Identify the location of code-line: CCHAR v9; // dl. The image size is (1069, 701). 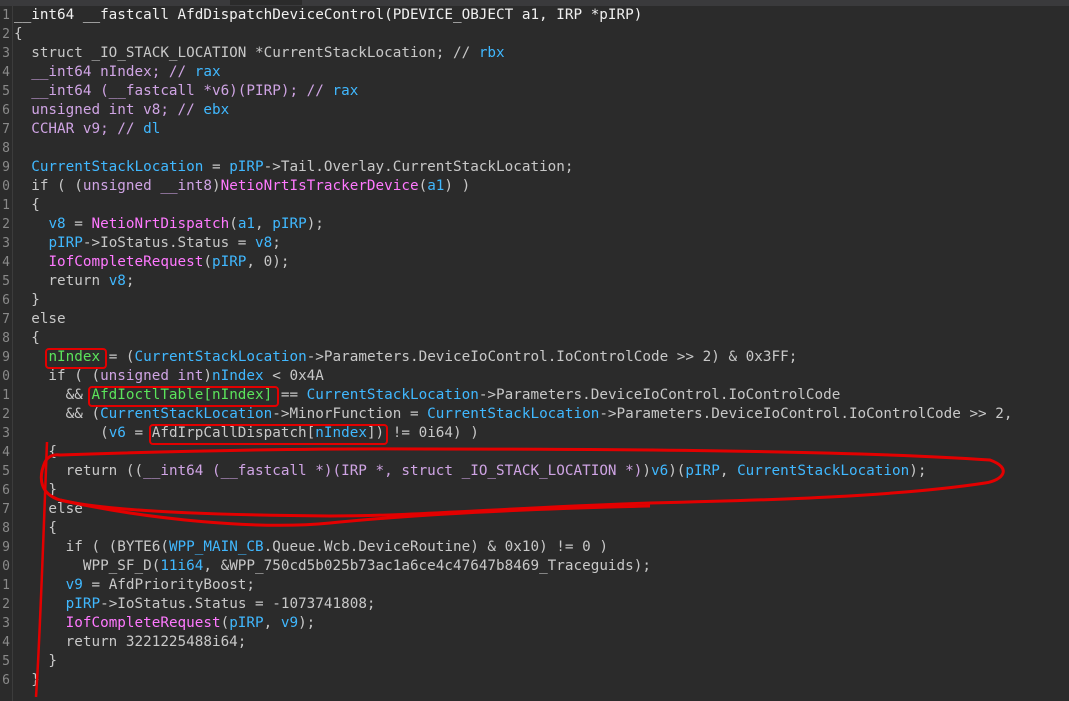
(87, 129).